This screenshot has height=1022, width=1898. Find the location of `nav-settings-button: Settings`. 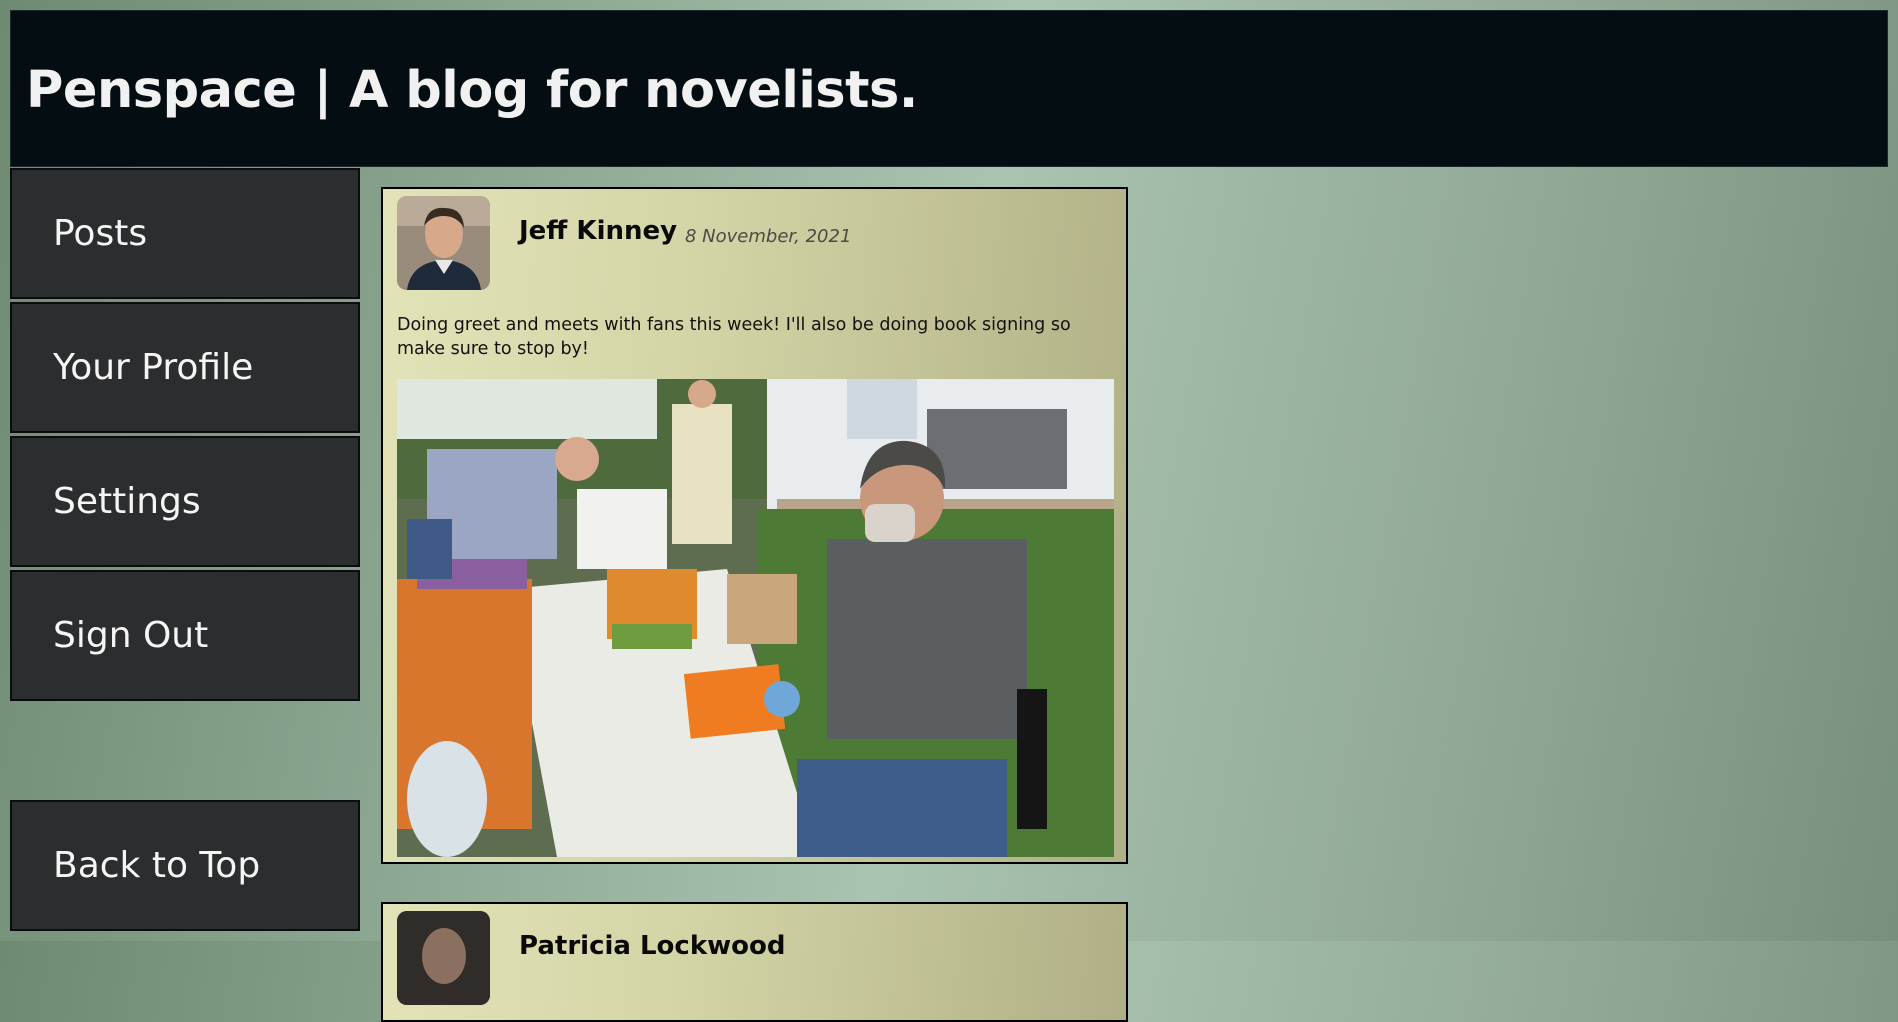

nav-settings-button: Settings is located at coordinates (185, 501).